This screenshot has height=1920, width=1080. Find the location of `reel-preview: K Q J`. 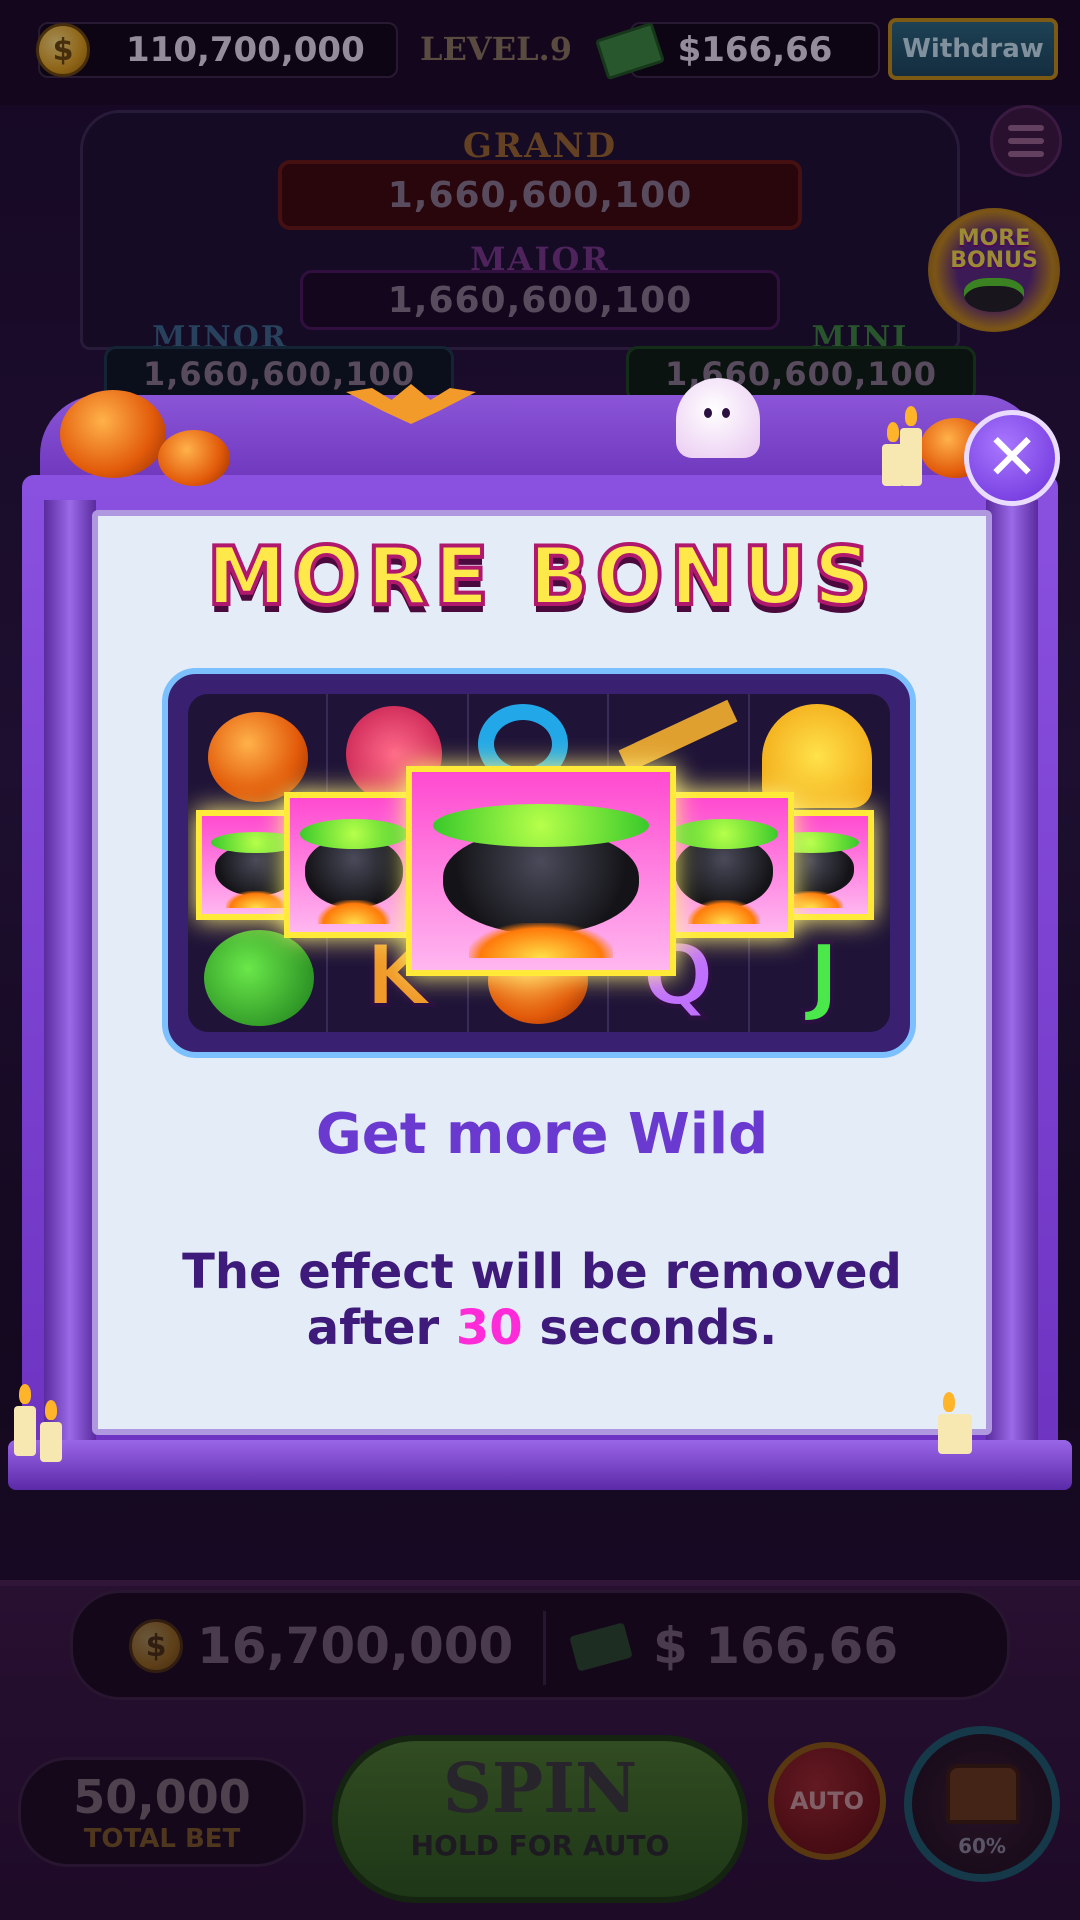

reel-preview: K Q J is located at coordinates (539, 863).